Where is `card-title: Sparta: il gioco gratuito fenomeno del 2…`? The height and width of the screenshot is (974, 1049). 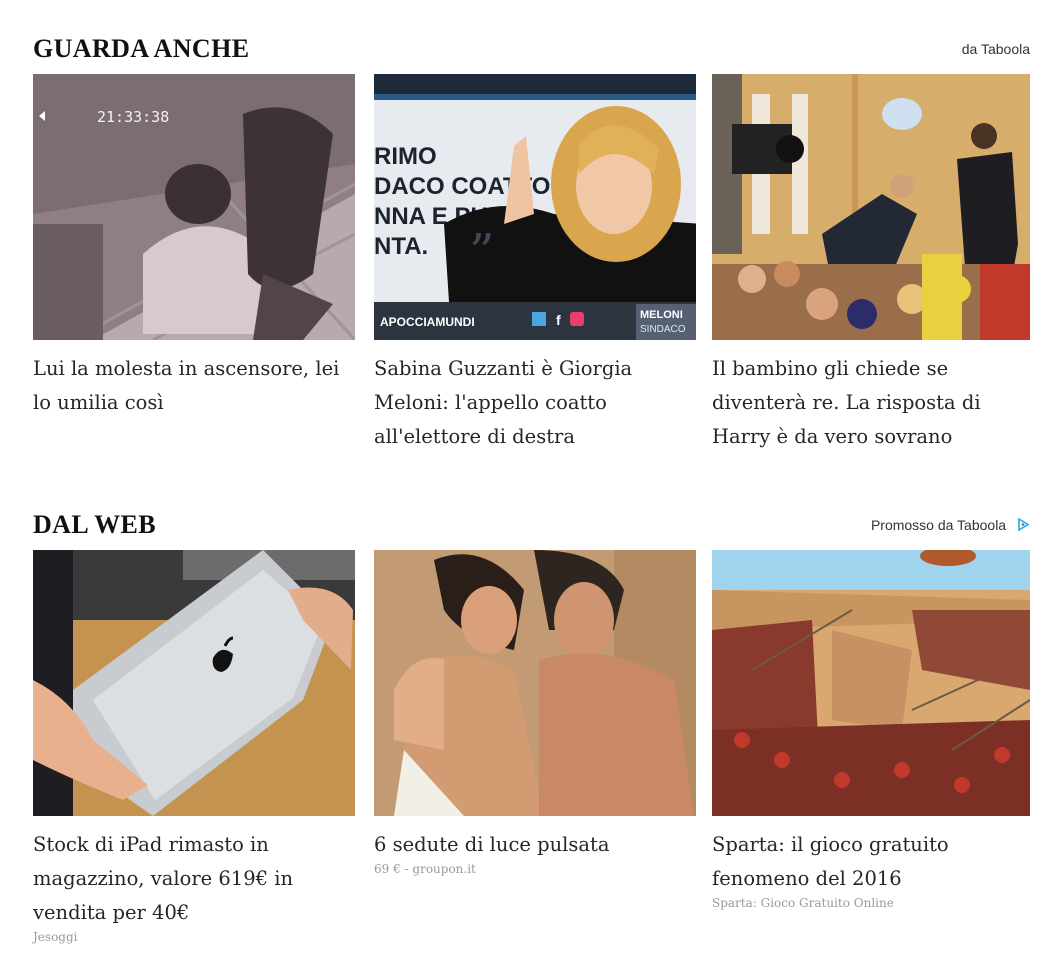
card-title: Sparta: il gioco gratuito fenomeno del 2… is located at coordinates (871, 862).